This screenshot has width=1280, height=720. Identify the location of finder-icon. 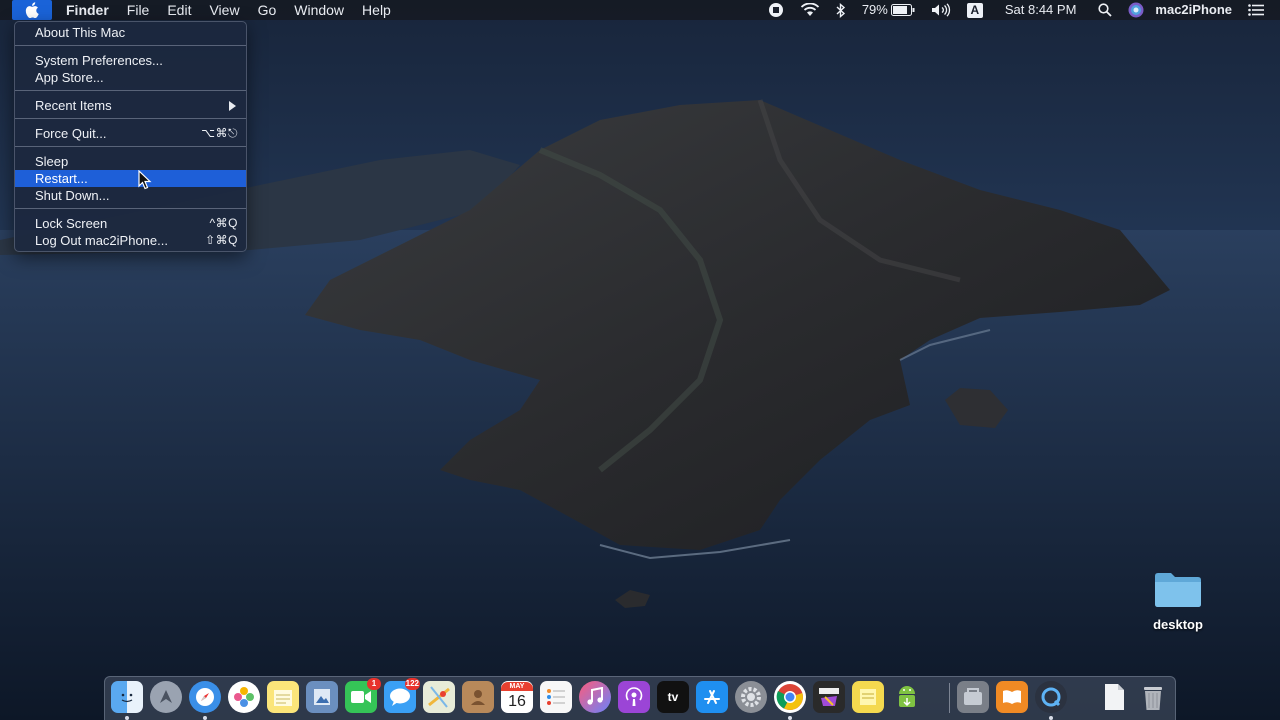
(127, 697).